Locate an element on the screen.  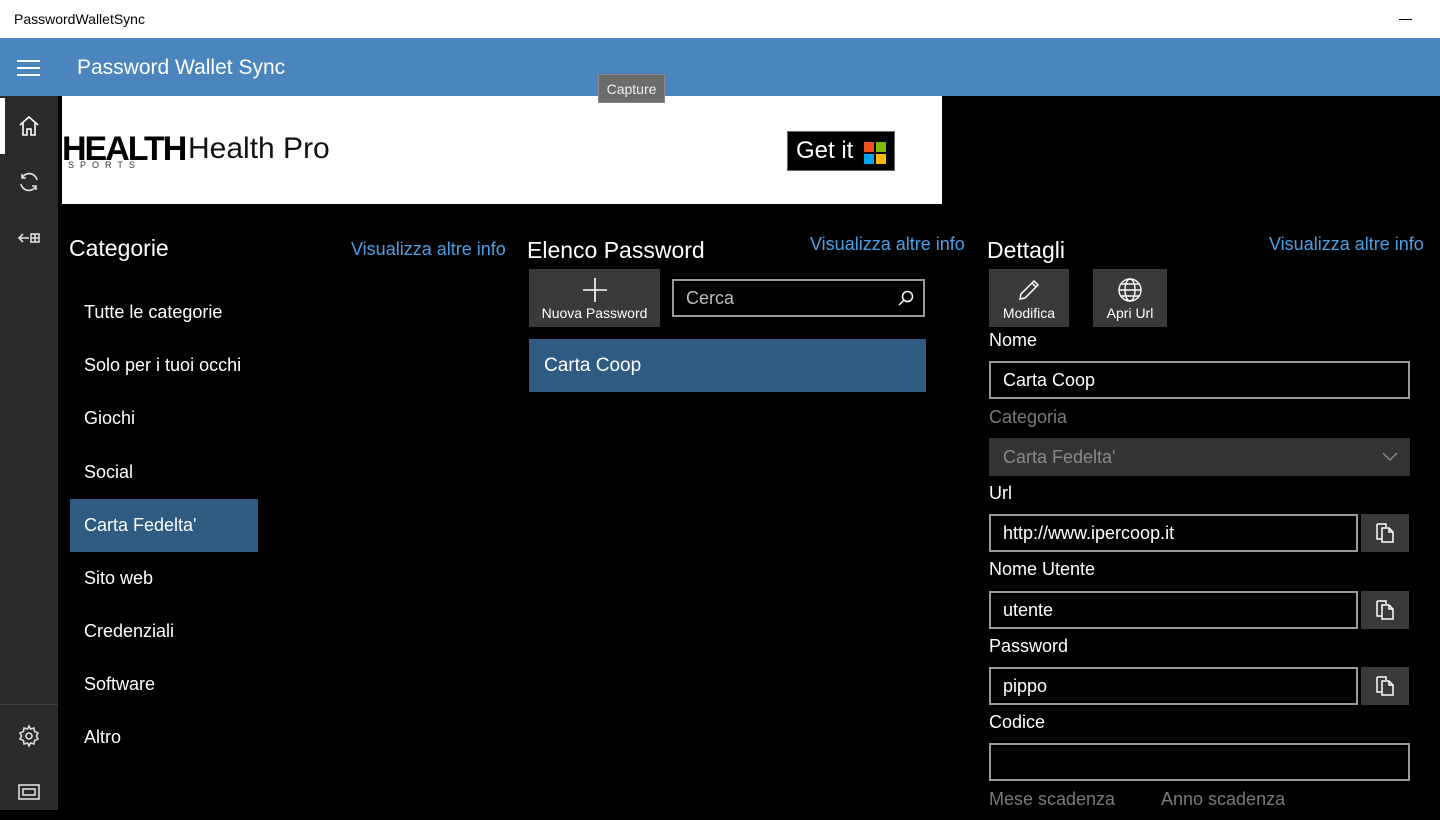
microsoft-logo-icon is located at coordinates (875, 153).